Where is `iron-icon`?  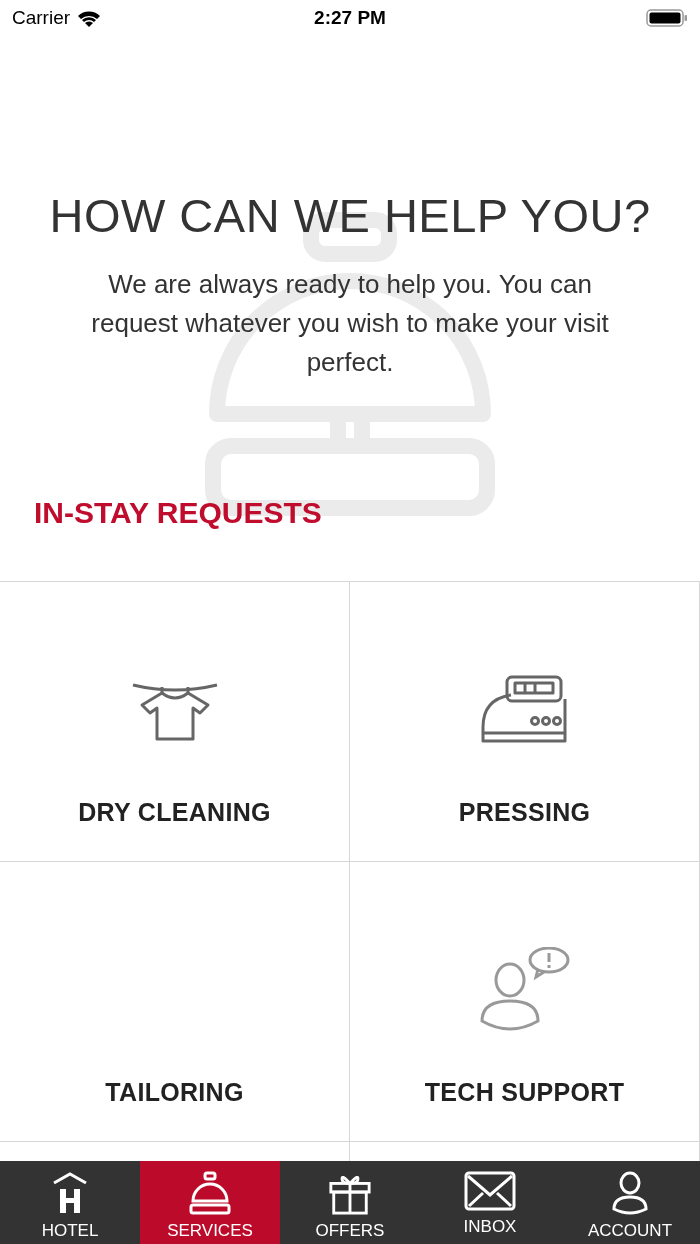 iron-icon is located at coordinates (524, 710).